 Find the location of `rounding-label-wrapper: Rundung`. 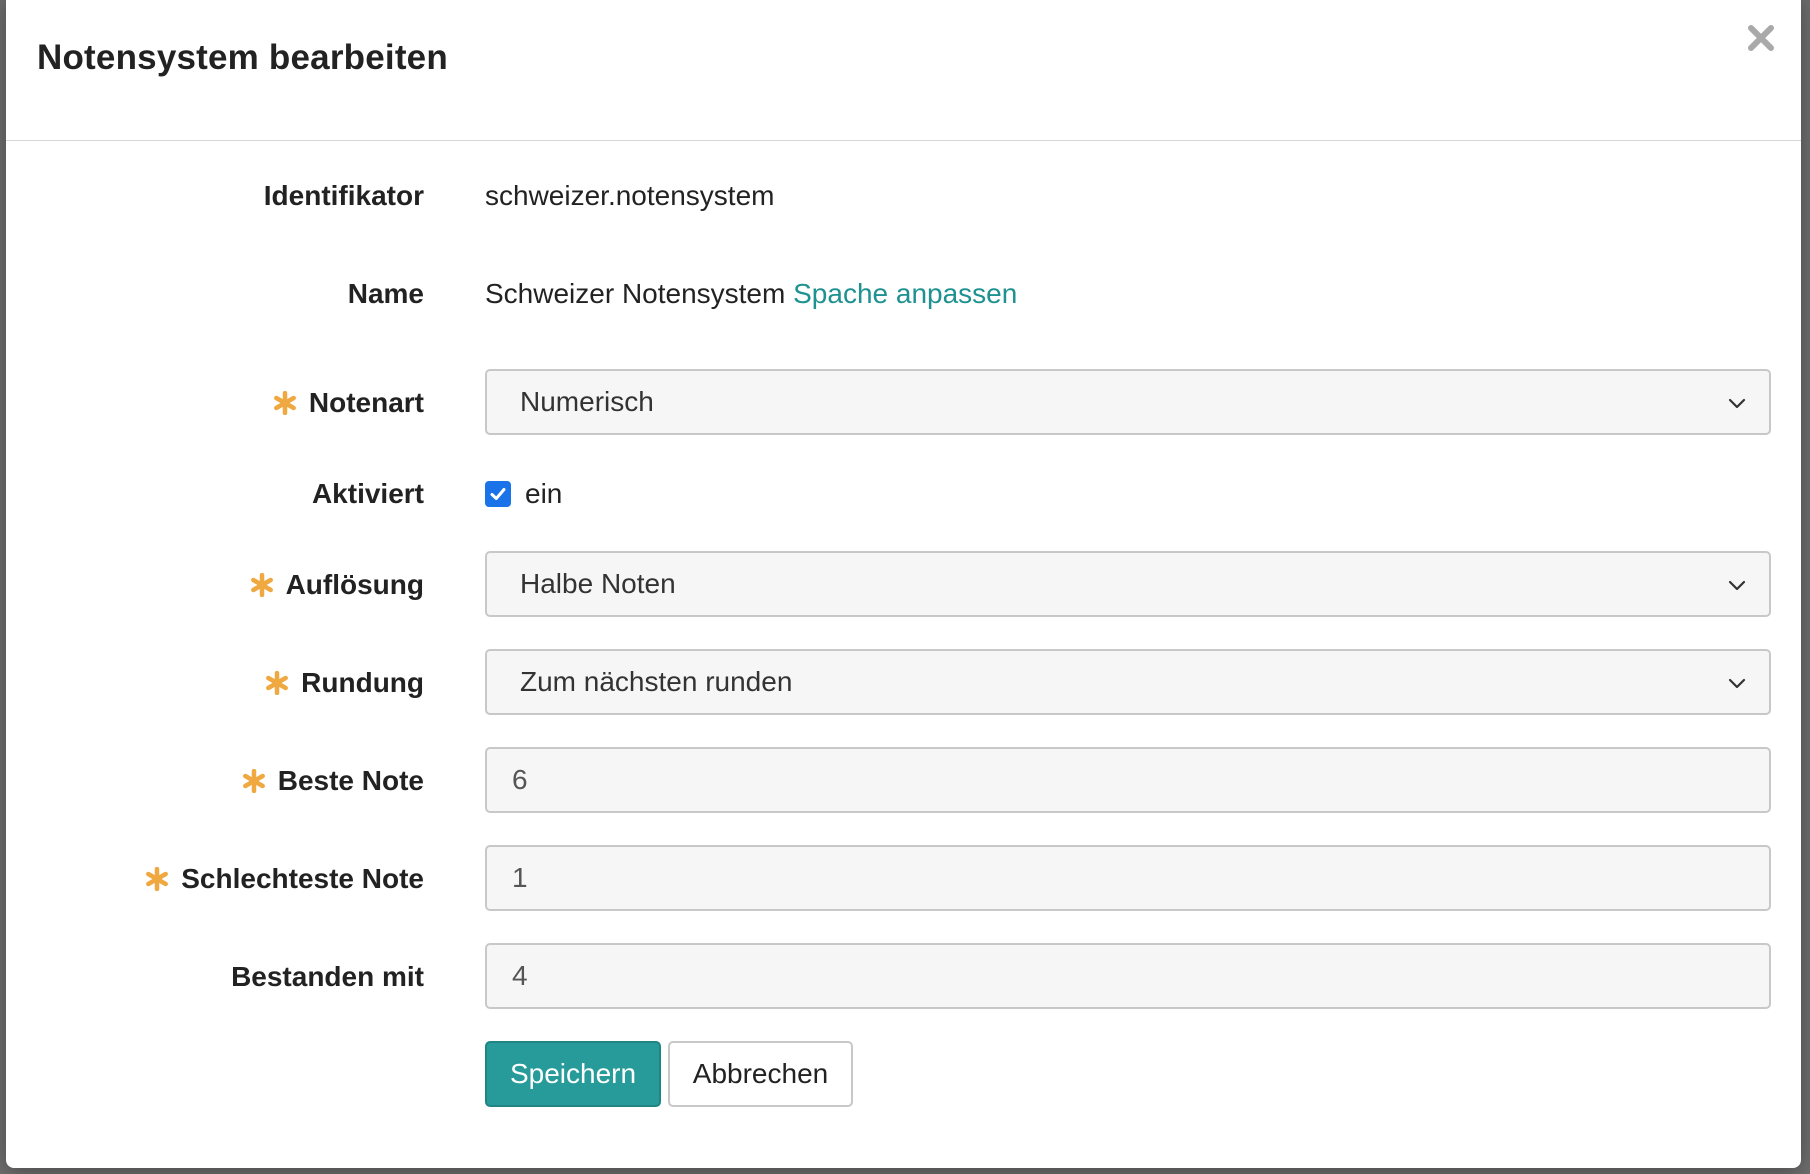

rounding-label-wrapper: Rundung is located at coordinates (344, 683).